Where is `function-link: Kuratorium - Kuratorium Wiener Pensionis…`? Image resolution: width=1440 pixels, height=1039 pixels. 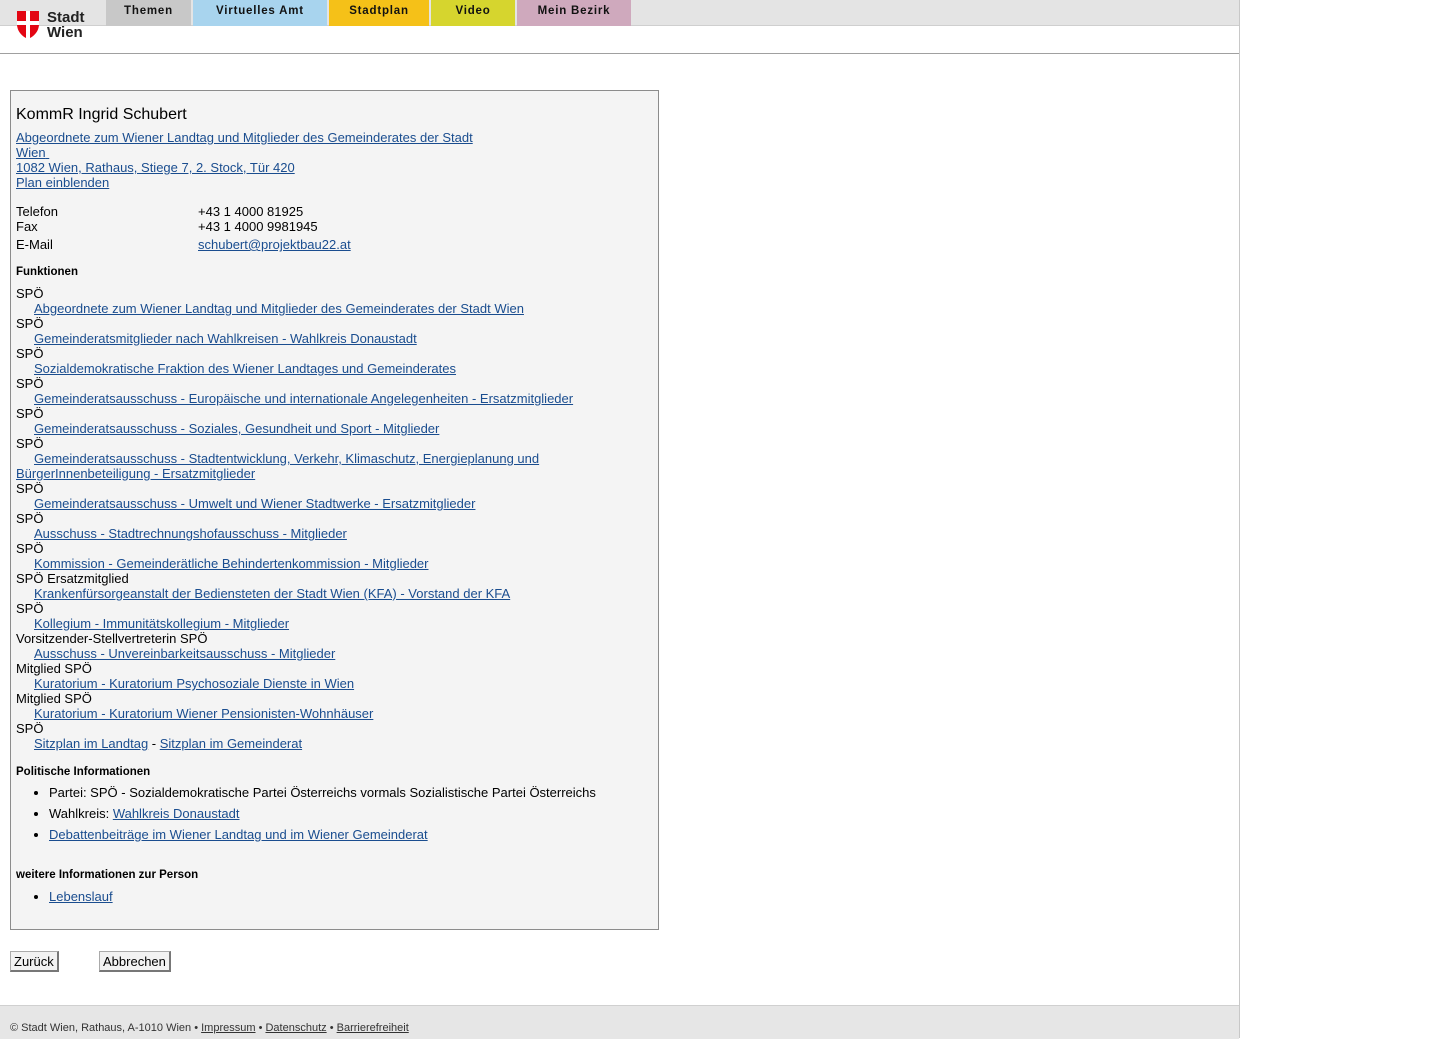
function-link: Kuratorium - Kuratorium Wiener Pensionis… is located at coordinates (194, 713).